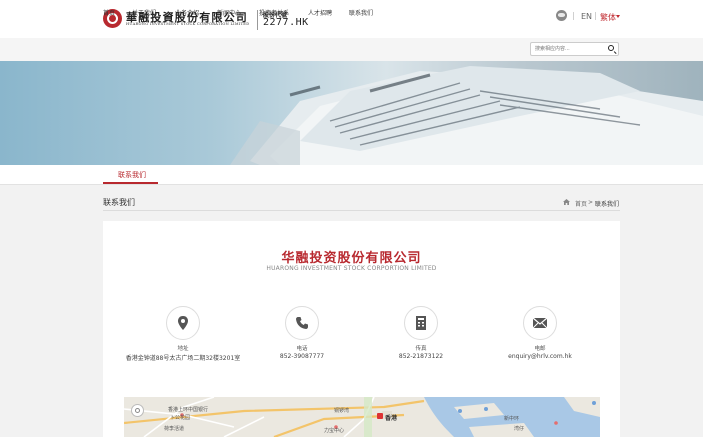 This screenshot has height=437, width=703. Describe the element at coordinates (334, 431) in the screenshot. I see `map-label: 力宝中心` at that location.